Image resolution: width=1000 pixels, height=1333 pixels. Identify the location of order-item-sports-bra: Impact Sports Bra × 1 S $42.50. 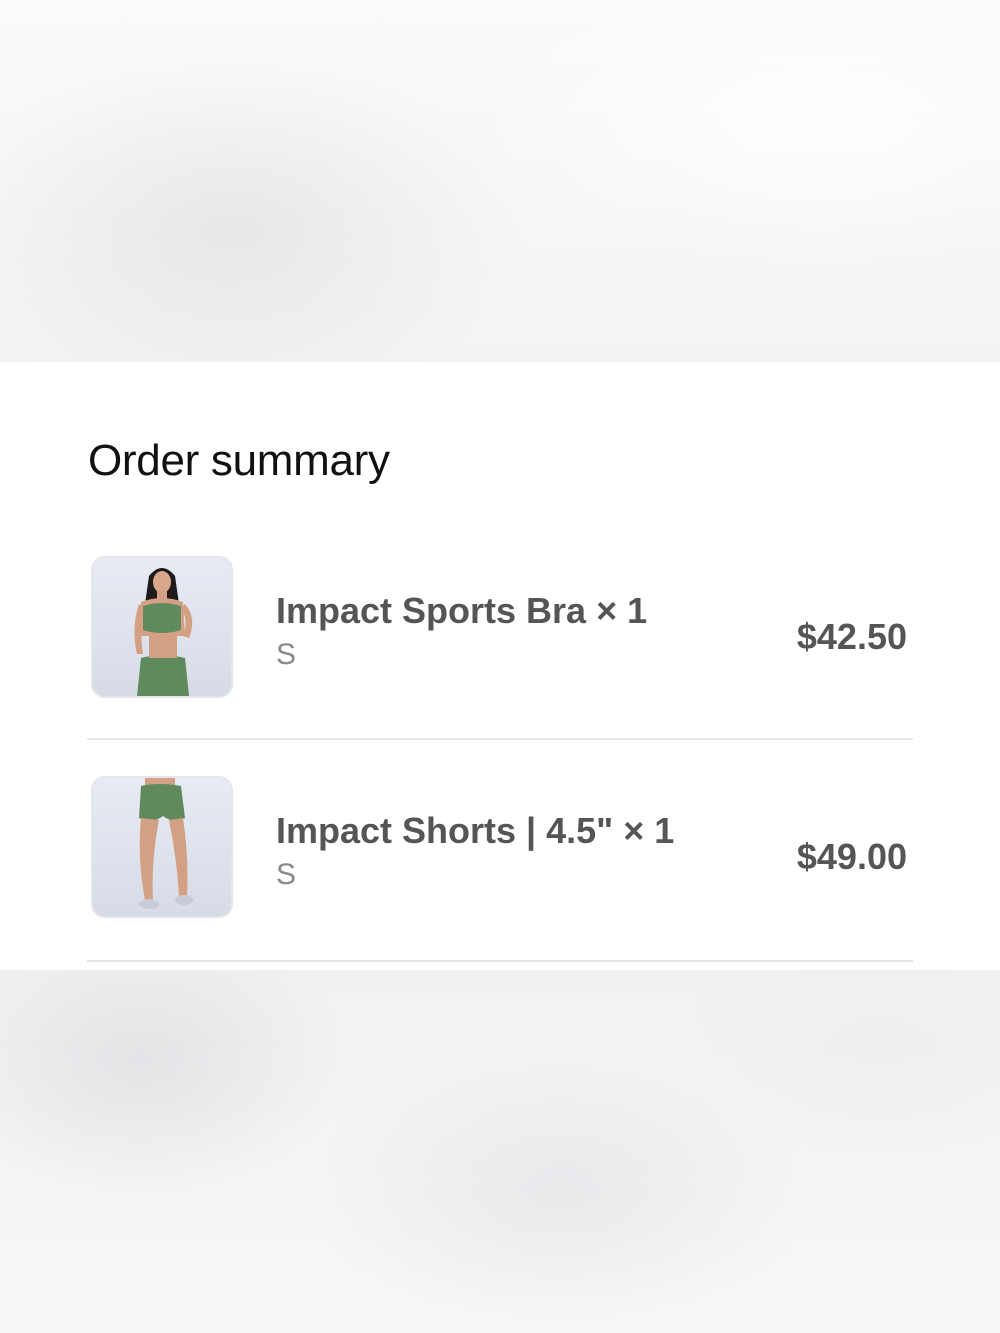
(501, 629).